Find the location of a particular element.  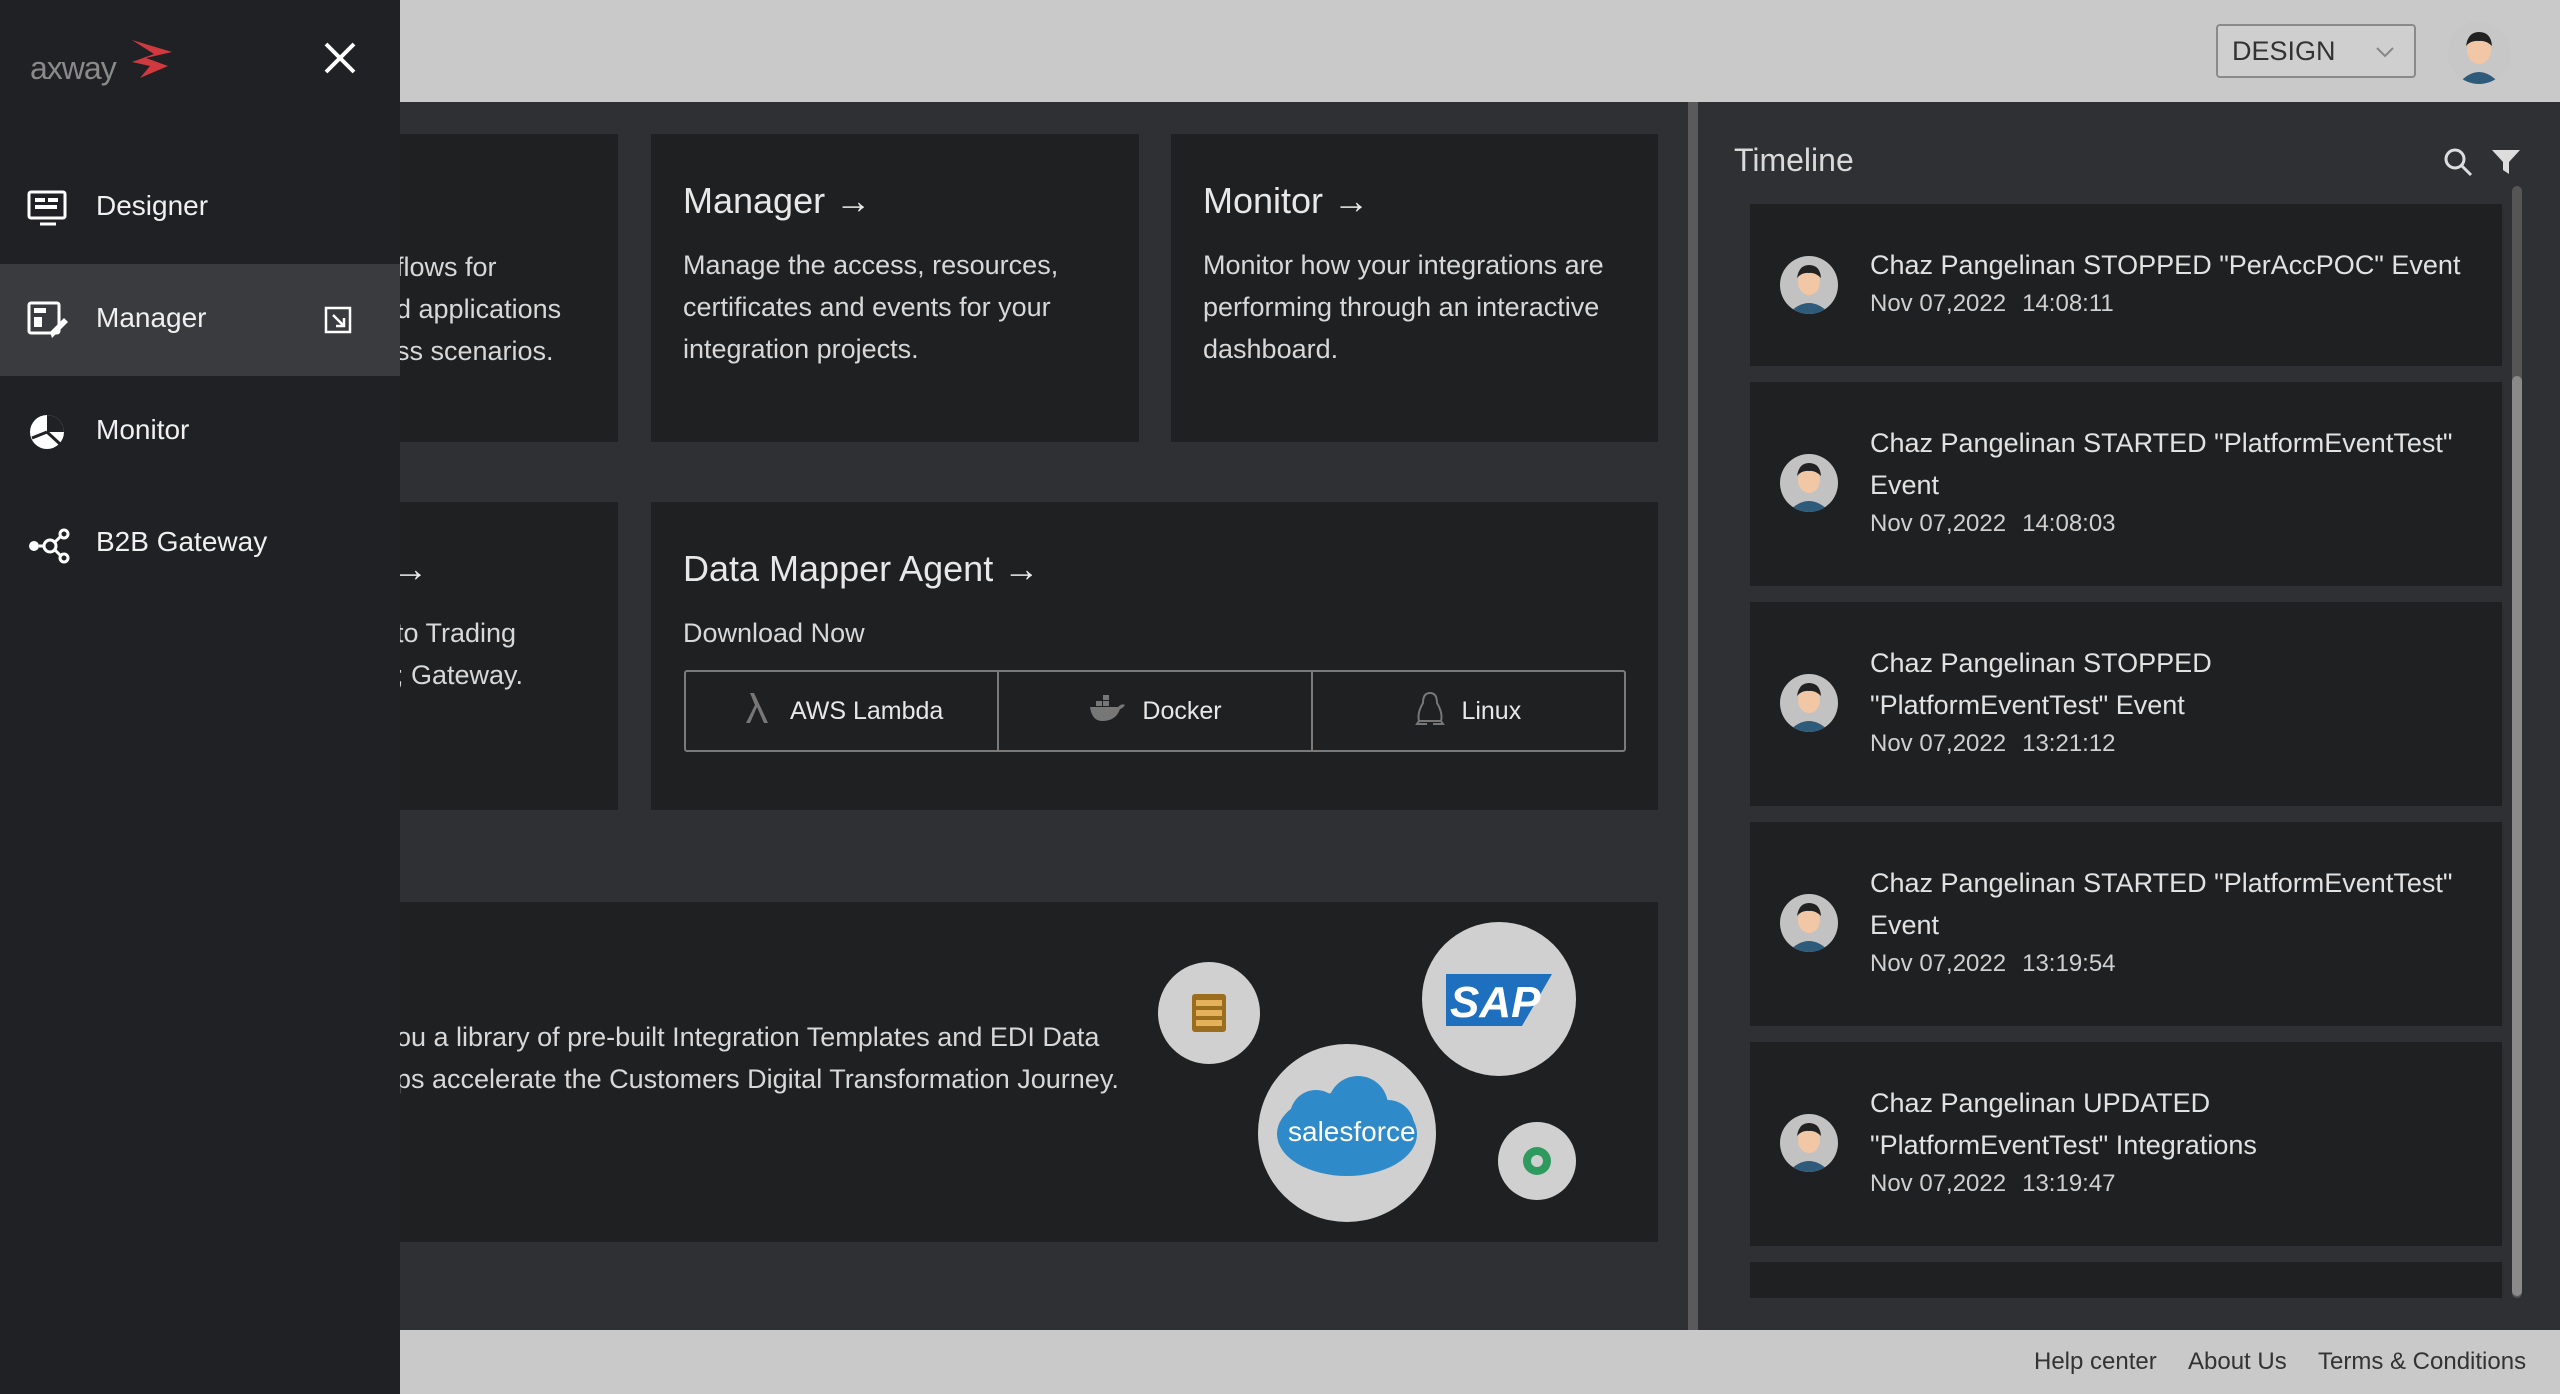

linux-icon is located at coordinates (1430, 711).